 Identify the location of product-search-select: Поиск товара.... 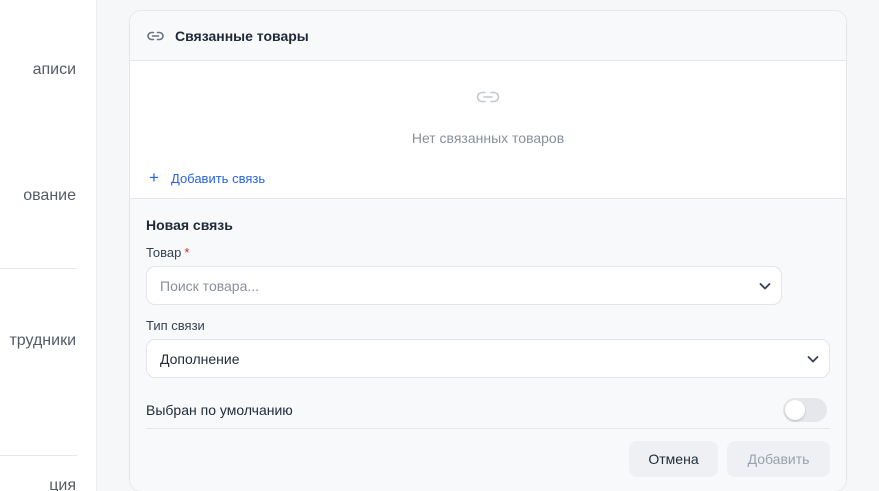
(464, 285).